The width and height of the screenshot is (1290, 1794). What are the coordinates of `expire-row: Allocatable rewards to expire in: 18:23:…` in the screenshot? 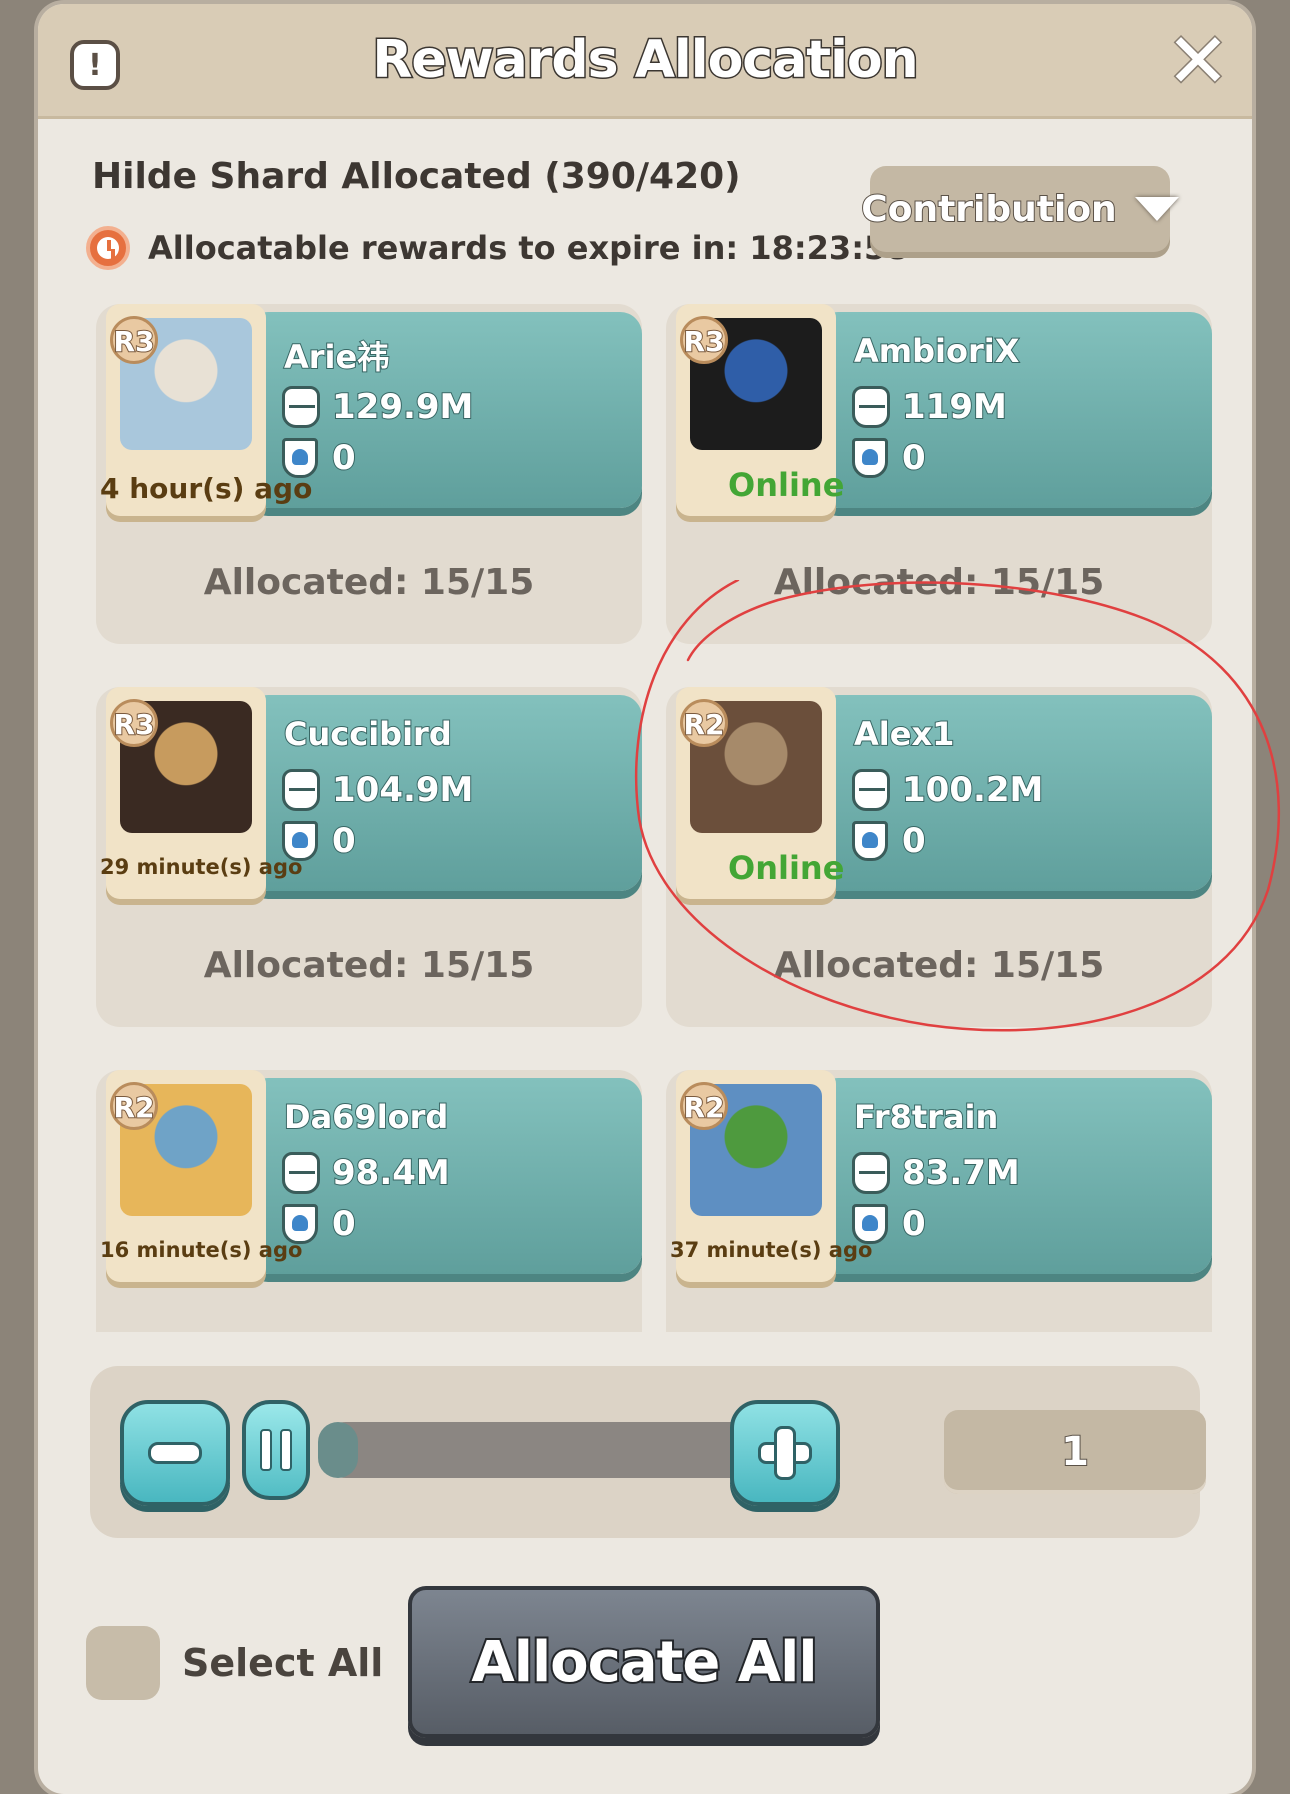 It's located at (497, 248).